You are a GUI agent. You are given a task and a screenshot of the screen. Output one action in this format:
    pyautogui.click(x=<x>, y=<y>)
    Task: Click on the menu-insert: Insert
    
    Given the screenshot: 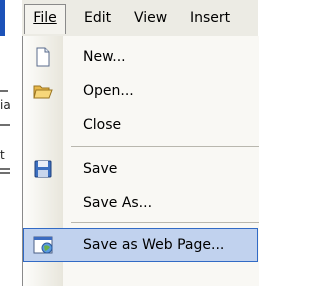 What is the action you would take?
    pyautogui.click(x=210, y=18)
    